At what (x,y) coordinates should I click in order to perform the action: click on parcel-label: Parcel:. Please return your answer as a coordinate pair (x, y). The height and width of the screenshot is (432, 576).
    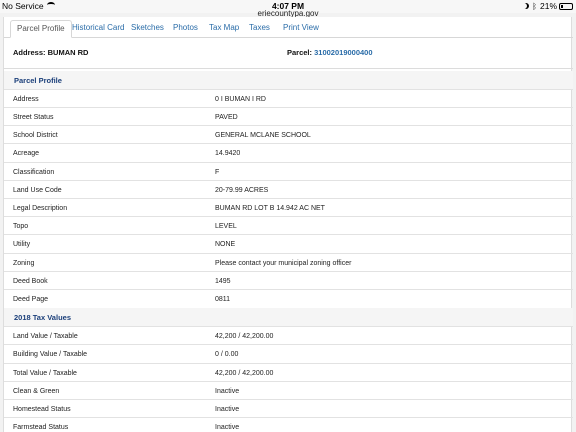
    Looking at the image, I should click on (300, 52).